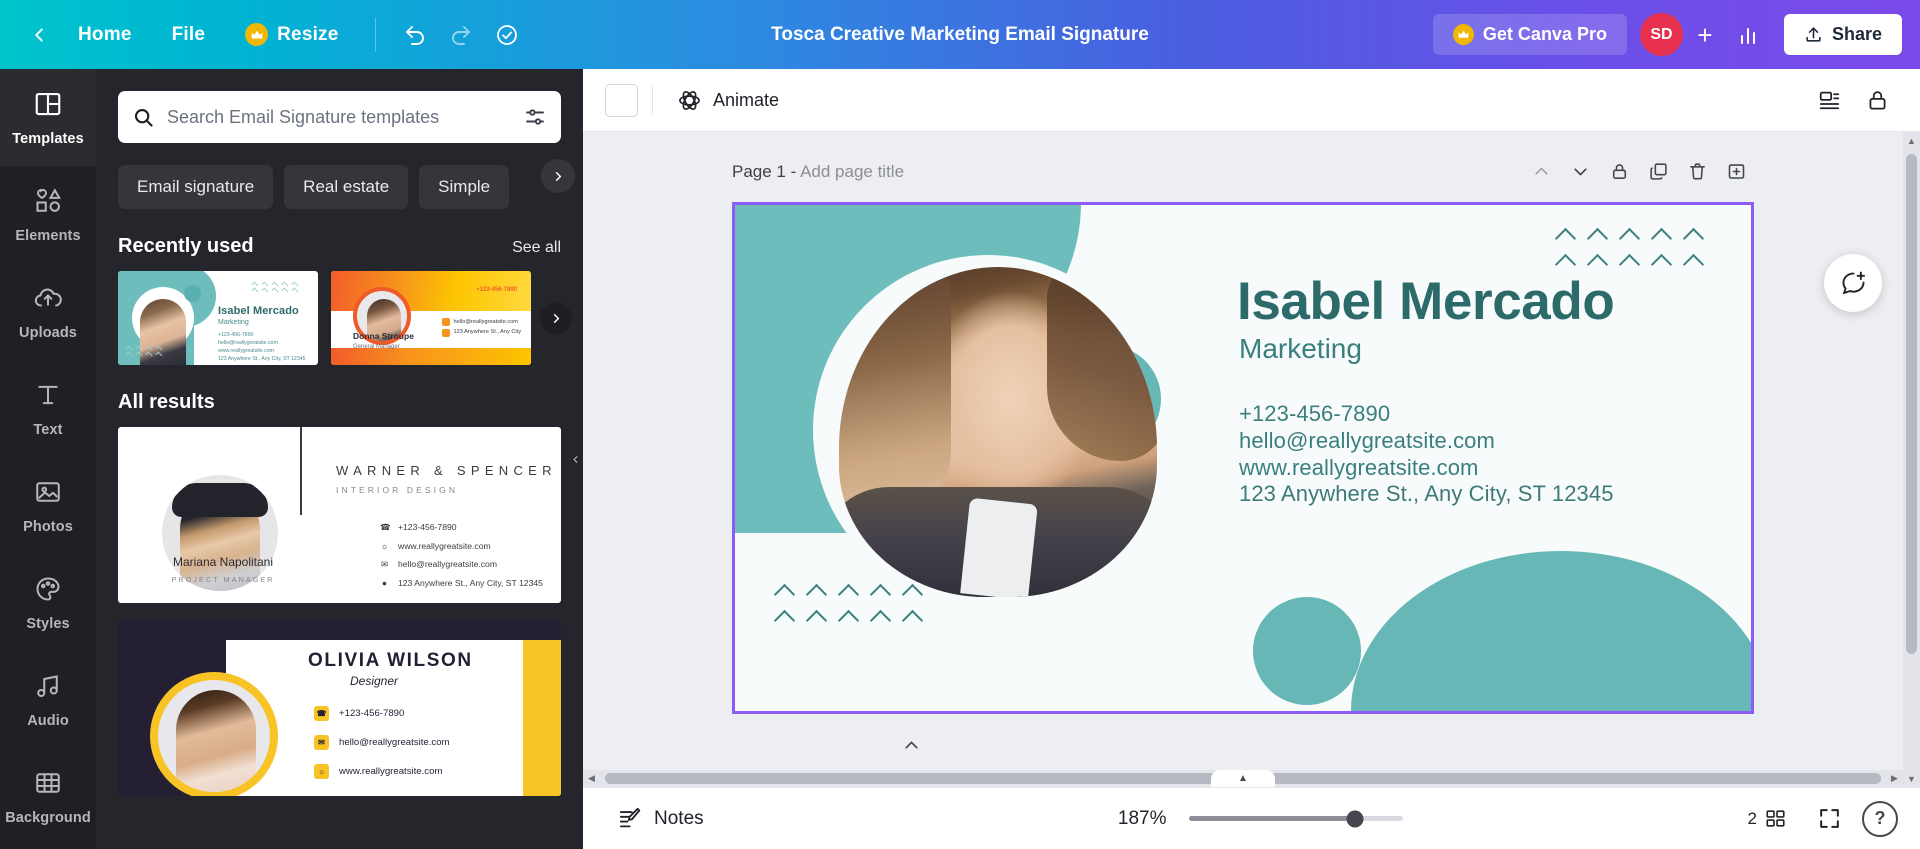  What do you see at coordinates (48, 311) in the screenshot?
I see `sidebar-item-uploads: Uploads` at bounding box center [48, 311].